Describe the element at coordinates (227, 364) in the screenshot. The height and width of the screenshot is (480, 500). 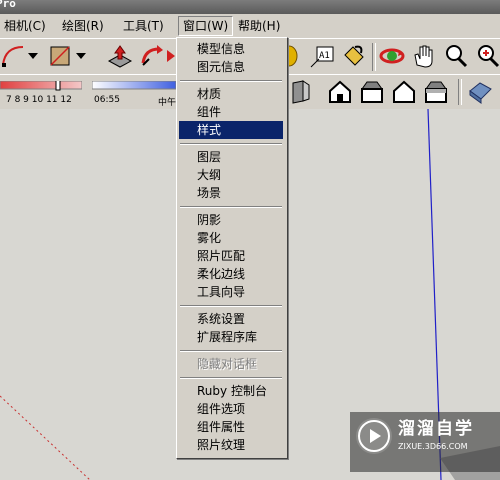
I see `menu-item-hide-dialogs: 隐藏对话框` at that location.